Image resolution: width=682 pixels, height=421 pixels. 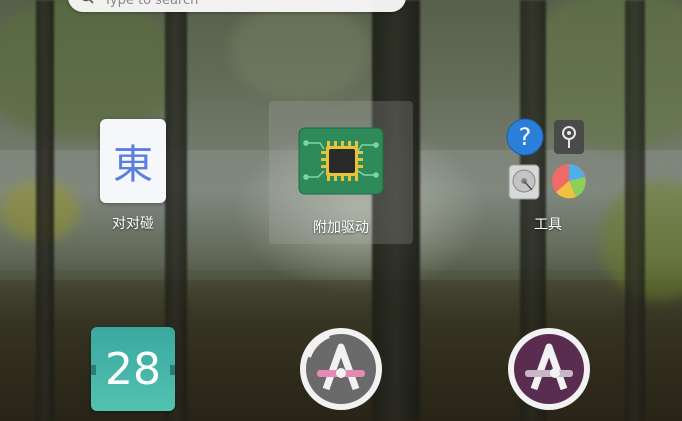 What do you see at coordinates (341, 228) in the screenshot?
I see `app-label: 附加驱动` at bounding box center [341, 228].